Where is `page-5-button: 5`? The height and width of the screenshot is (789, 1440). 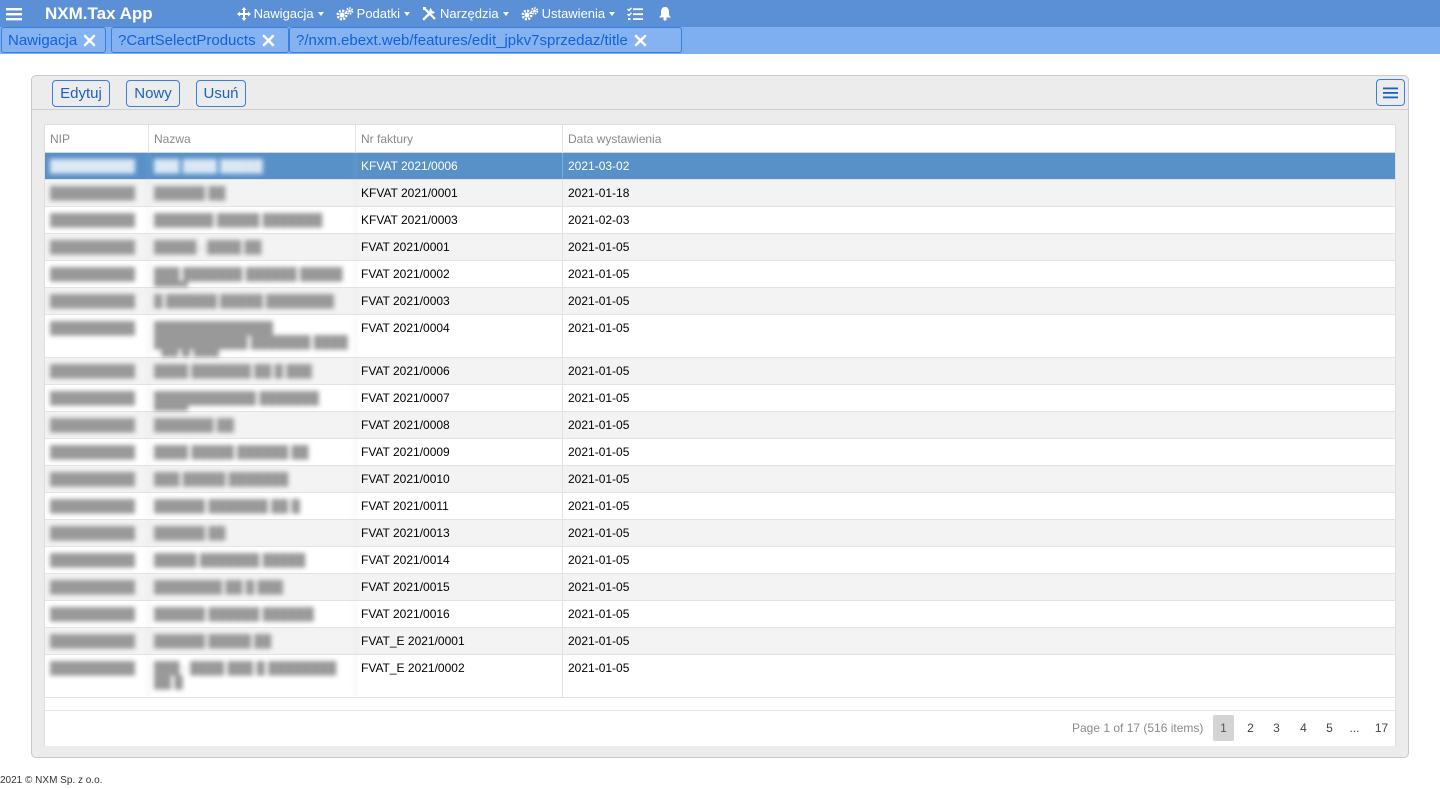
page-5-button: 5 is located at coordinates (1329, 728).